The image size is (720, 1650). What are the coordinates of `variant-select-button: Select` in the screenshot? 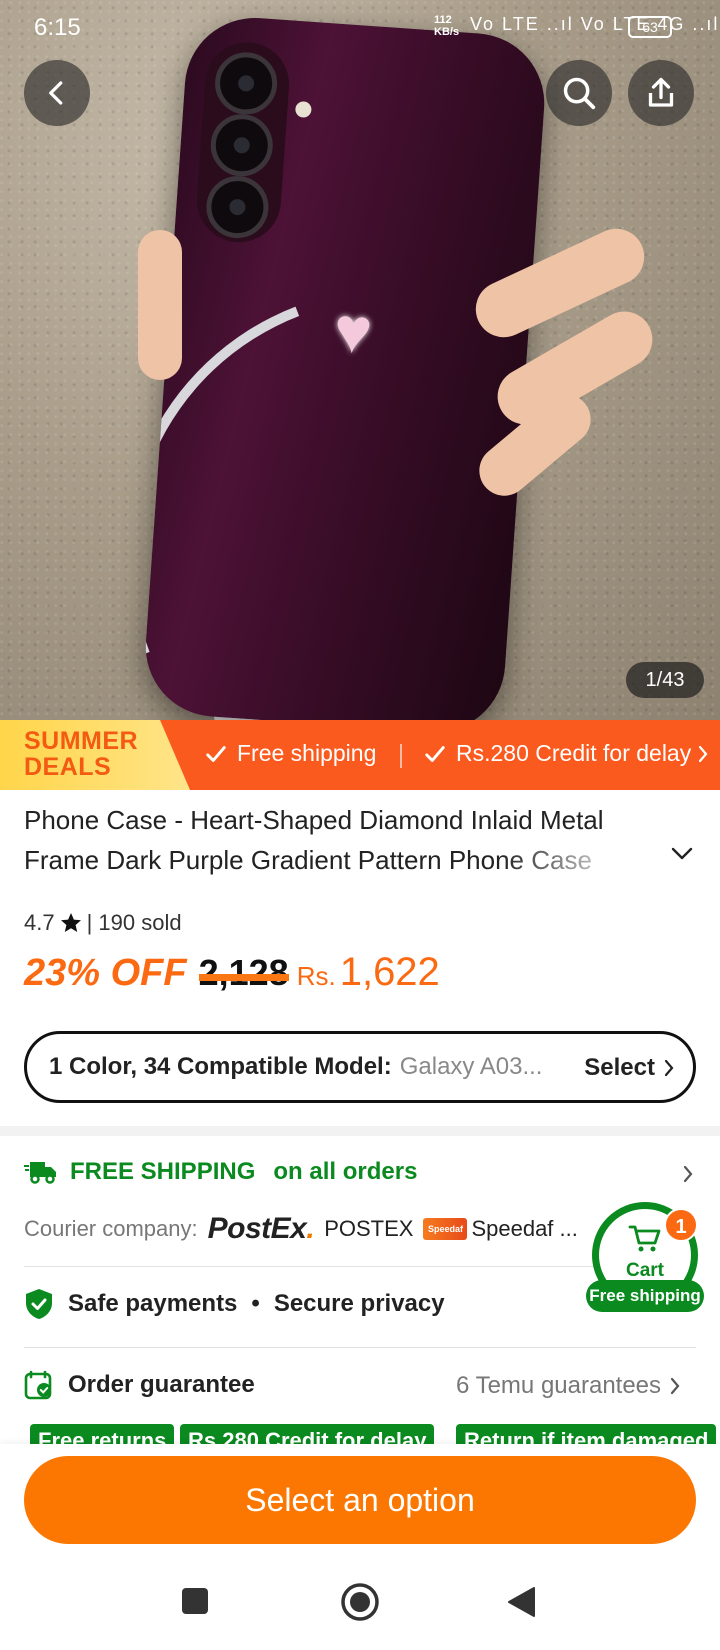 It's located at (629, 1068).